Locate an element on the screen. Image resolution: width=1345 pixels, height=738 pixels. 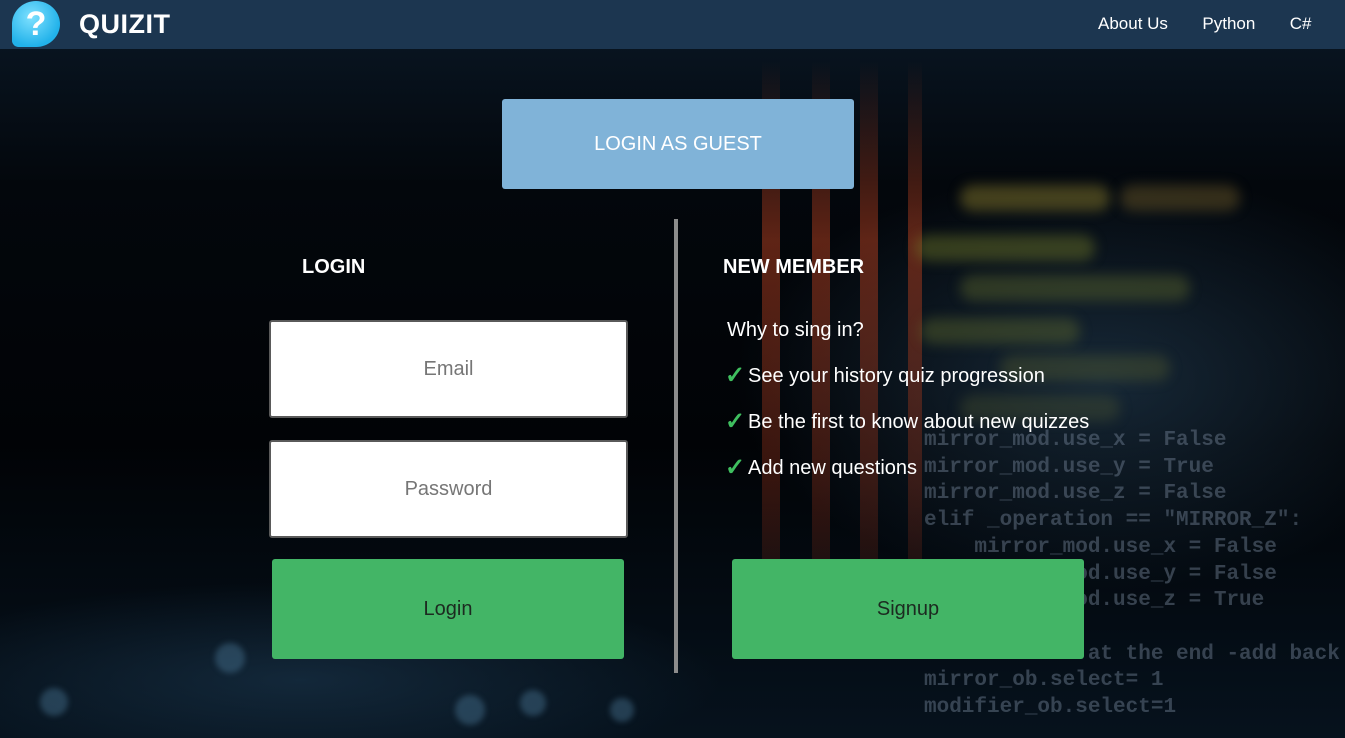
top-navigation-bar: ? QUIZIT About Us Python C# JS is located at coordinates (672, 24).